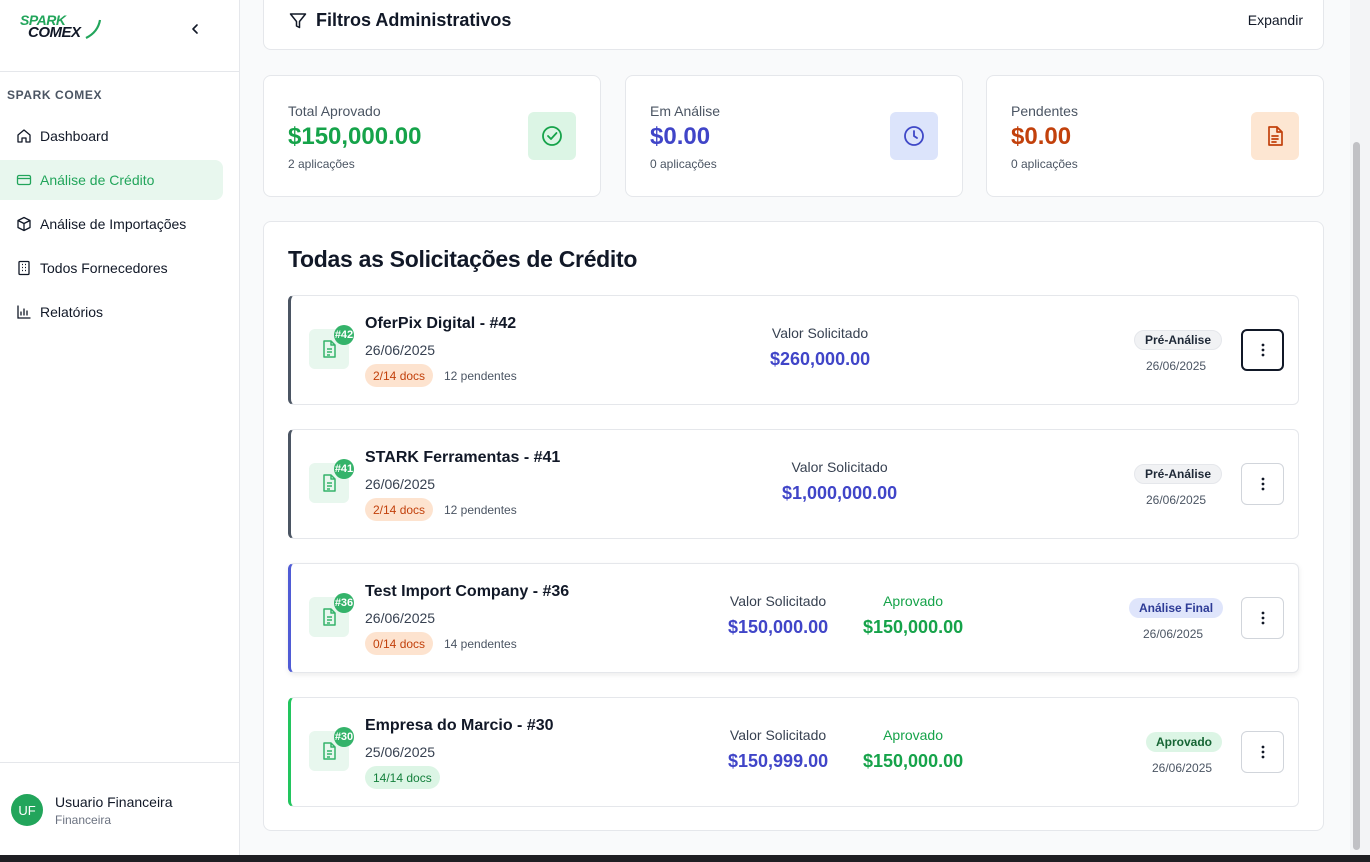  I want to click on sidebar-item-credit-analysis: Análise de Crédito, so click(111, 180).